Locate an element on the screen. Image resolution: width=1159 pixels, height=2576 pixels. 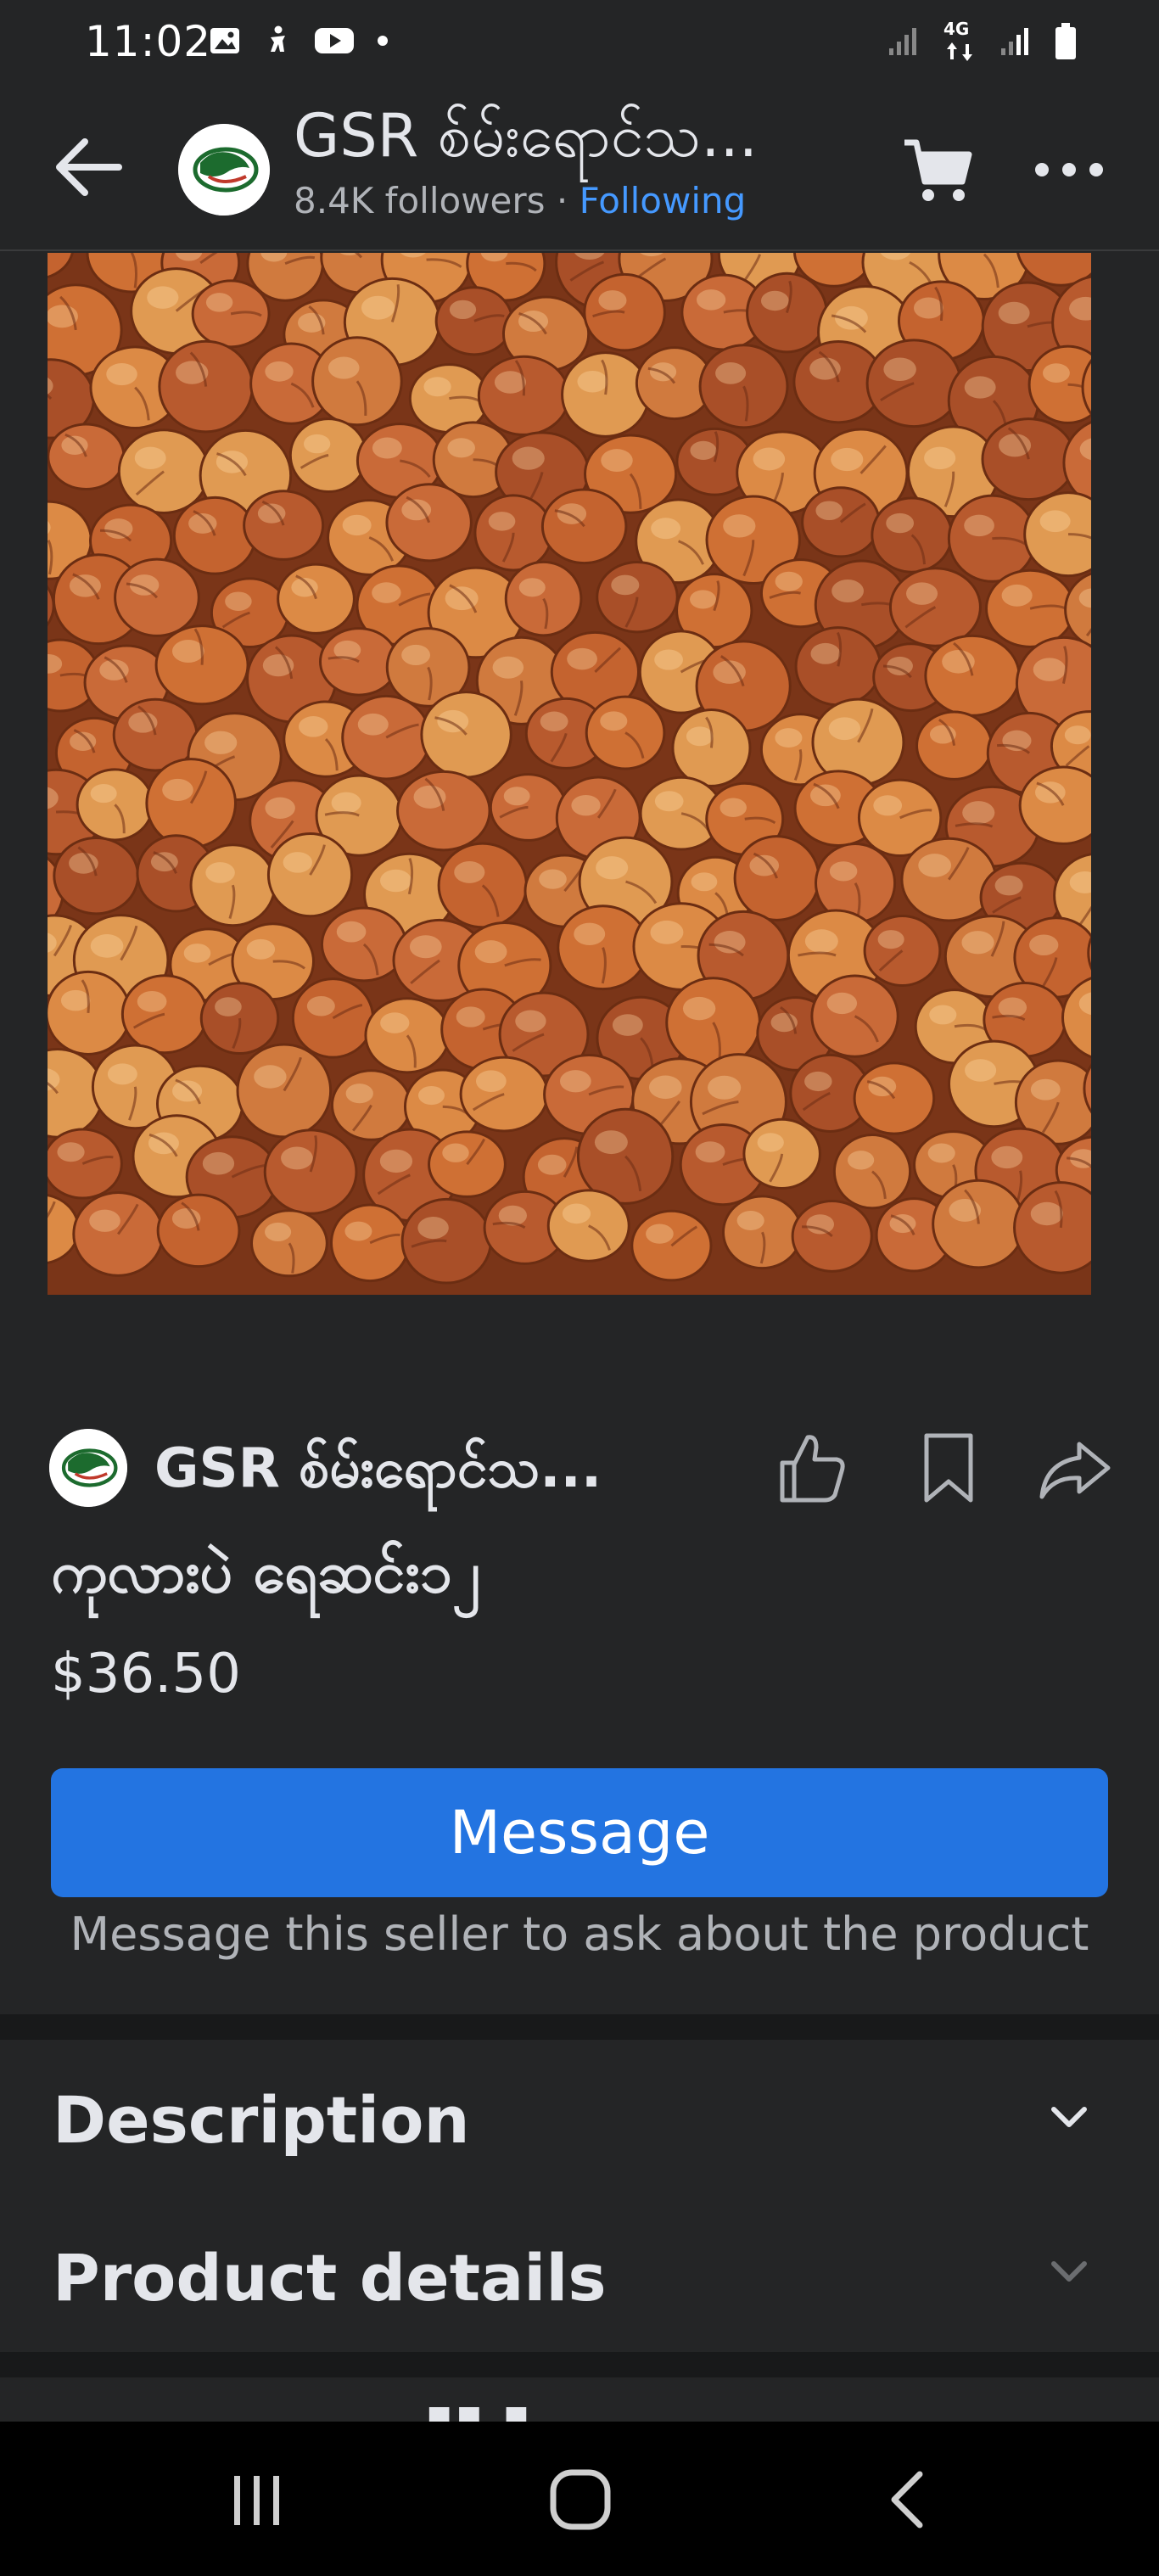
save-button is located at coordinates (949, 1468).